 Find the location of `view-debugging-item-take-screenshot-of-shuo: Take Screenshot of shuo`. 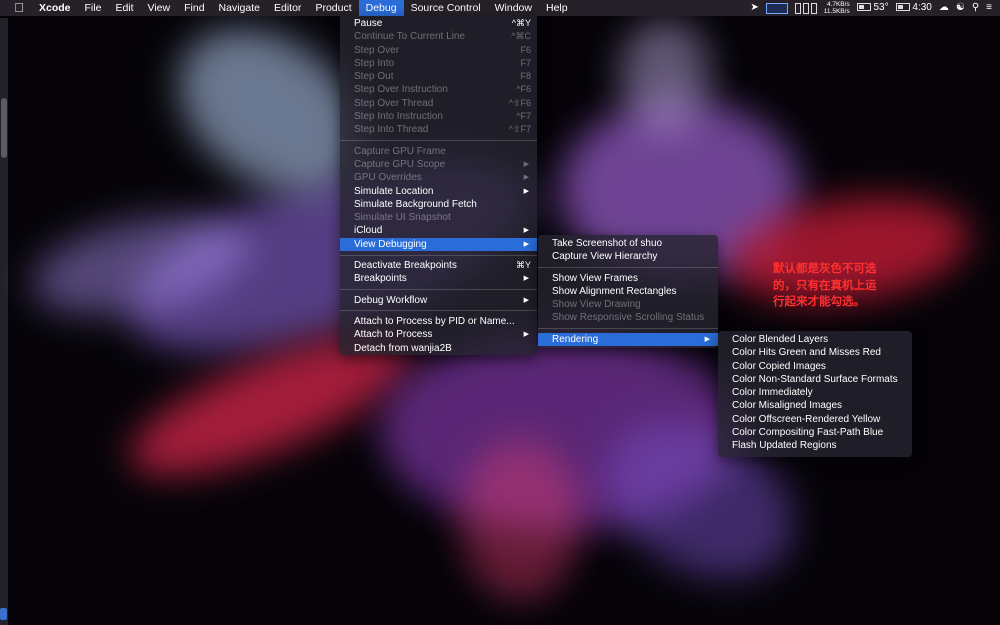

view-debugging-item-take-screenshot-of-shuo: Take Screenshot of shuo is located at coordinates (628, 243).